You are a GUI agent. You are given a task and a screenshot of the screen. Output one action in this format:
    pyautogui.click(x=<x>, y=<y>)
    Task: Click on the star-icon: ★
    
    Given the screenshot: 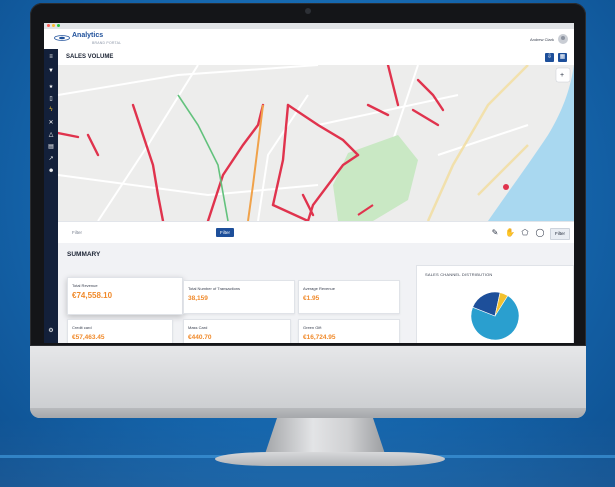 What is the action you would take?
    pyautogui.click(x=51, y=87)
    